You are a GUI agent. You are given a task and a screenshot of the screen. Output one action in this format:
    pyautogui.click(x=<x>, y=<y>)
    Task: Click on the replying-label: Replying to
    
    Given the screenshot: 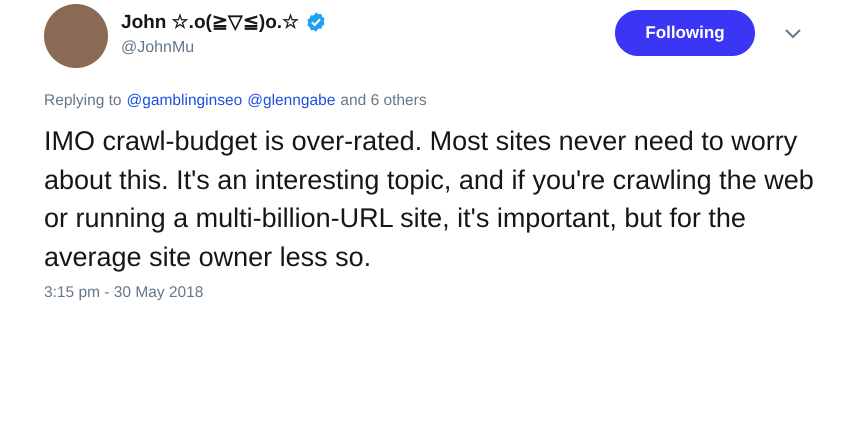 What is the action you would take?
    pyautogui.click(x=83, y=101)
    